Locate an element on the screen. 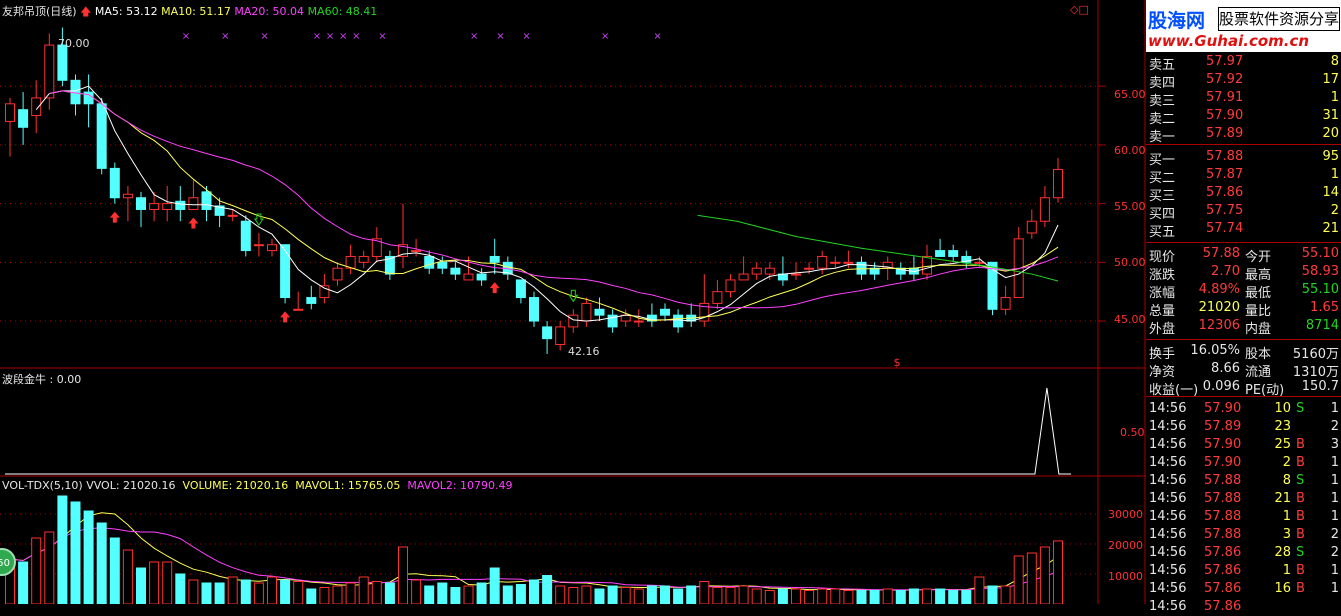 Image resolution: width=1341 pixels, height=616 pixels. tick-price: 57.90 is located at coordinates (1223, 444).